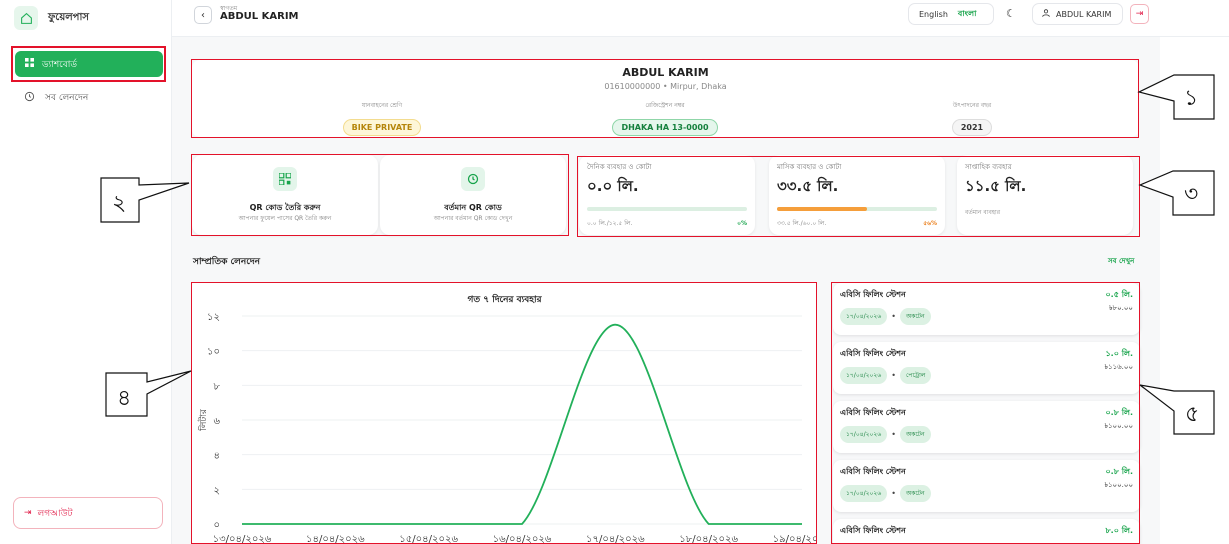 The height and width of the screenshot is (544, 1229). Describe the element at coordinates (1084, 14) in the screenshot. I see `user-name: ABDUL KARIM` at that location.